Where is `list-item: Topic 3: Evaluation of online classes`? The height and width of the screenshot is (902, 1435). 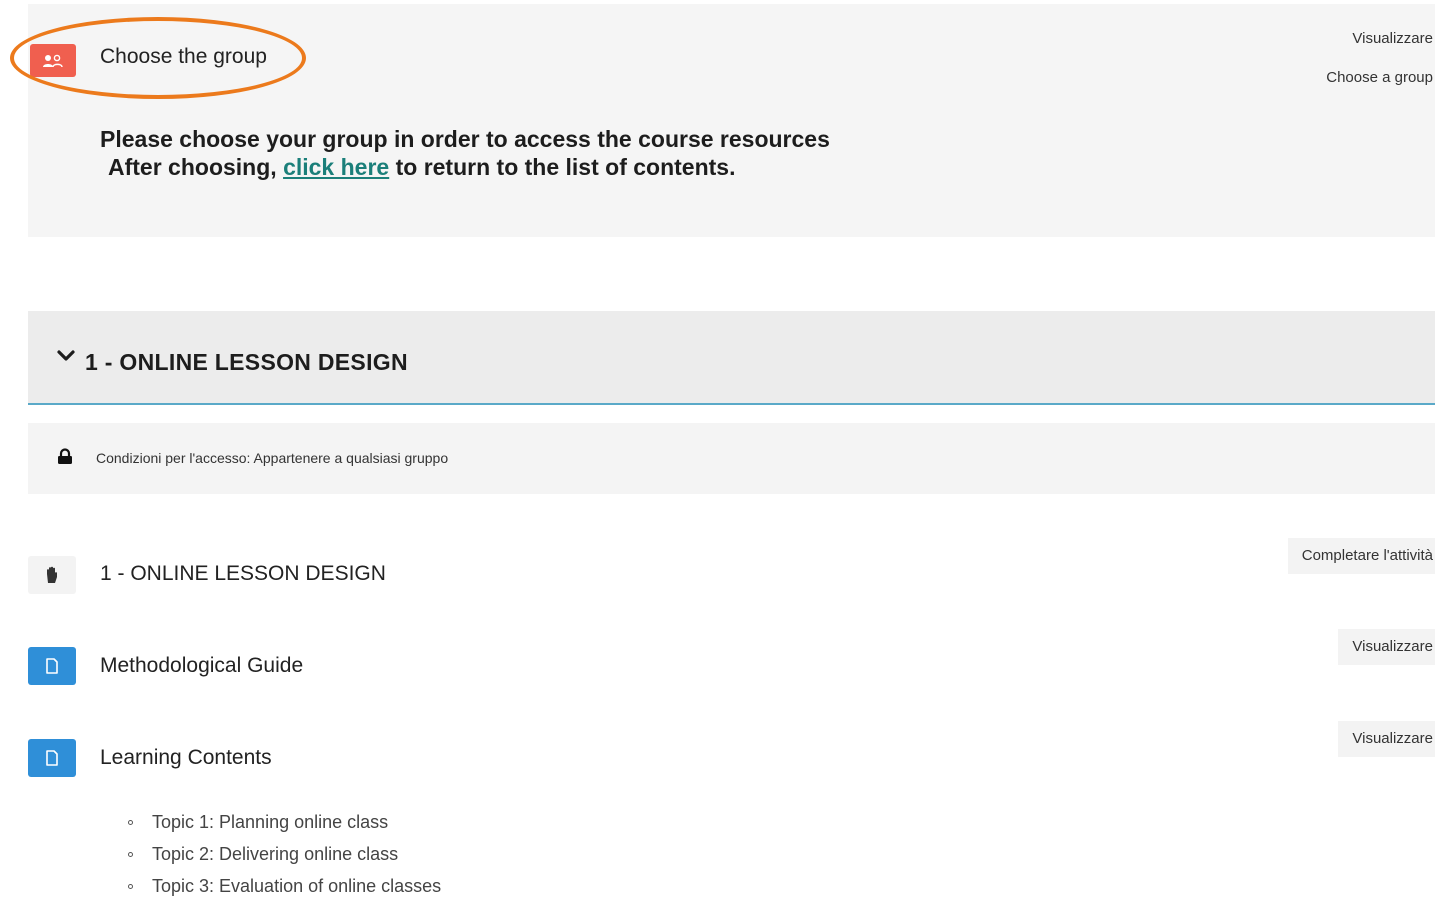 list-item: Topic 3: Evaluation of online classes is located at coordinates (284, 886).